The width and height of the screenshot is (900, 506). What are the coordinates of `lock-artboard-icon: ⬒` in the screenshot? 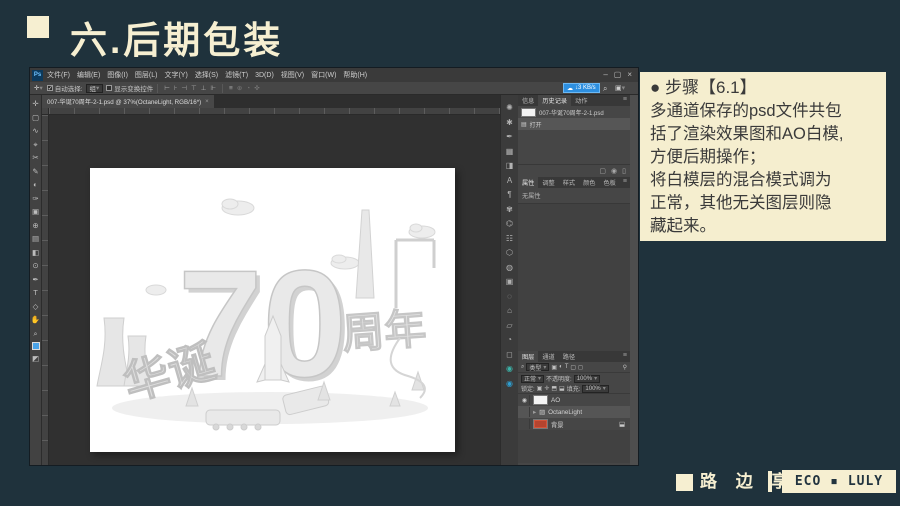 It's located at (554, 388).